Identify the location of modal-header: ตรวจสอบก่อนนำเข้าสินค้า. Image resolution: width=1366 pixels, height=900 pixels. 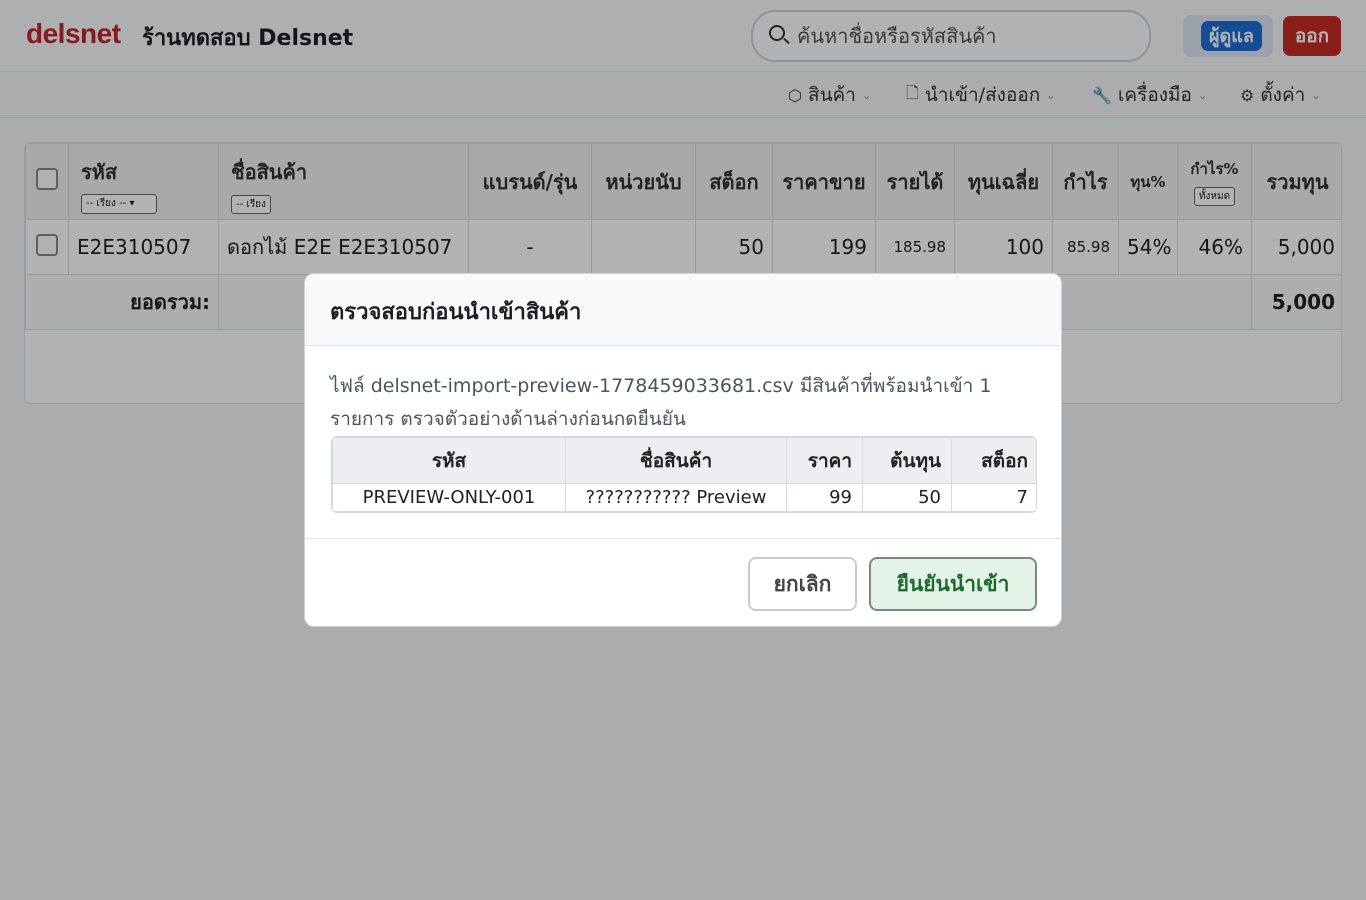
(683, 310).